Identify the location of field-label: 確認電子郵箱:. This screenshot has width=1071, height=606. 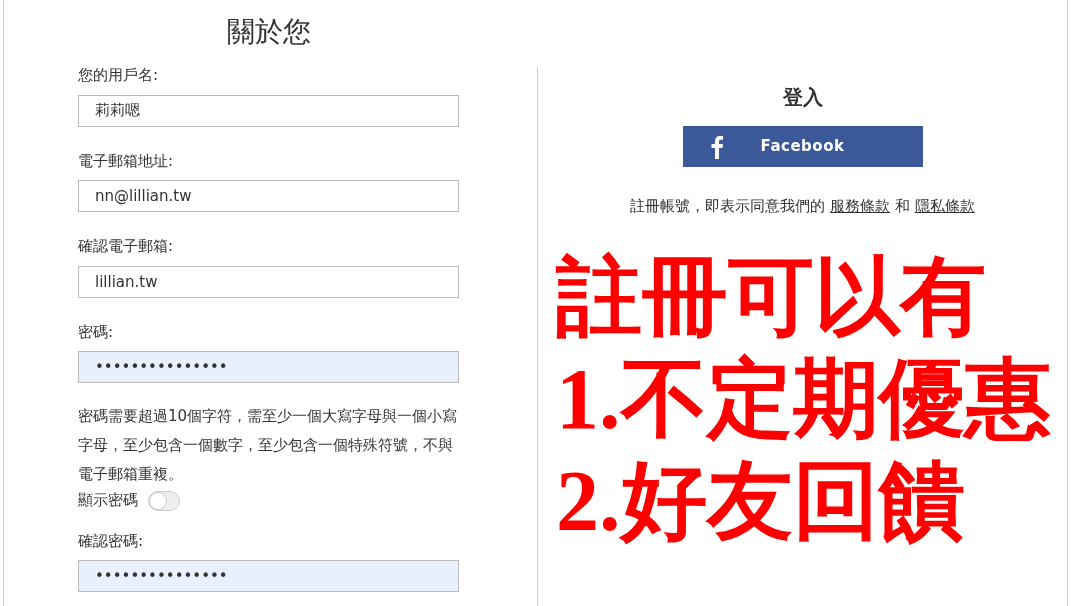
(126, 247).